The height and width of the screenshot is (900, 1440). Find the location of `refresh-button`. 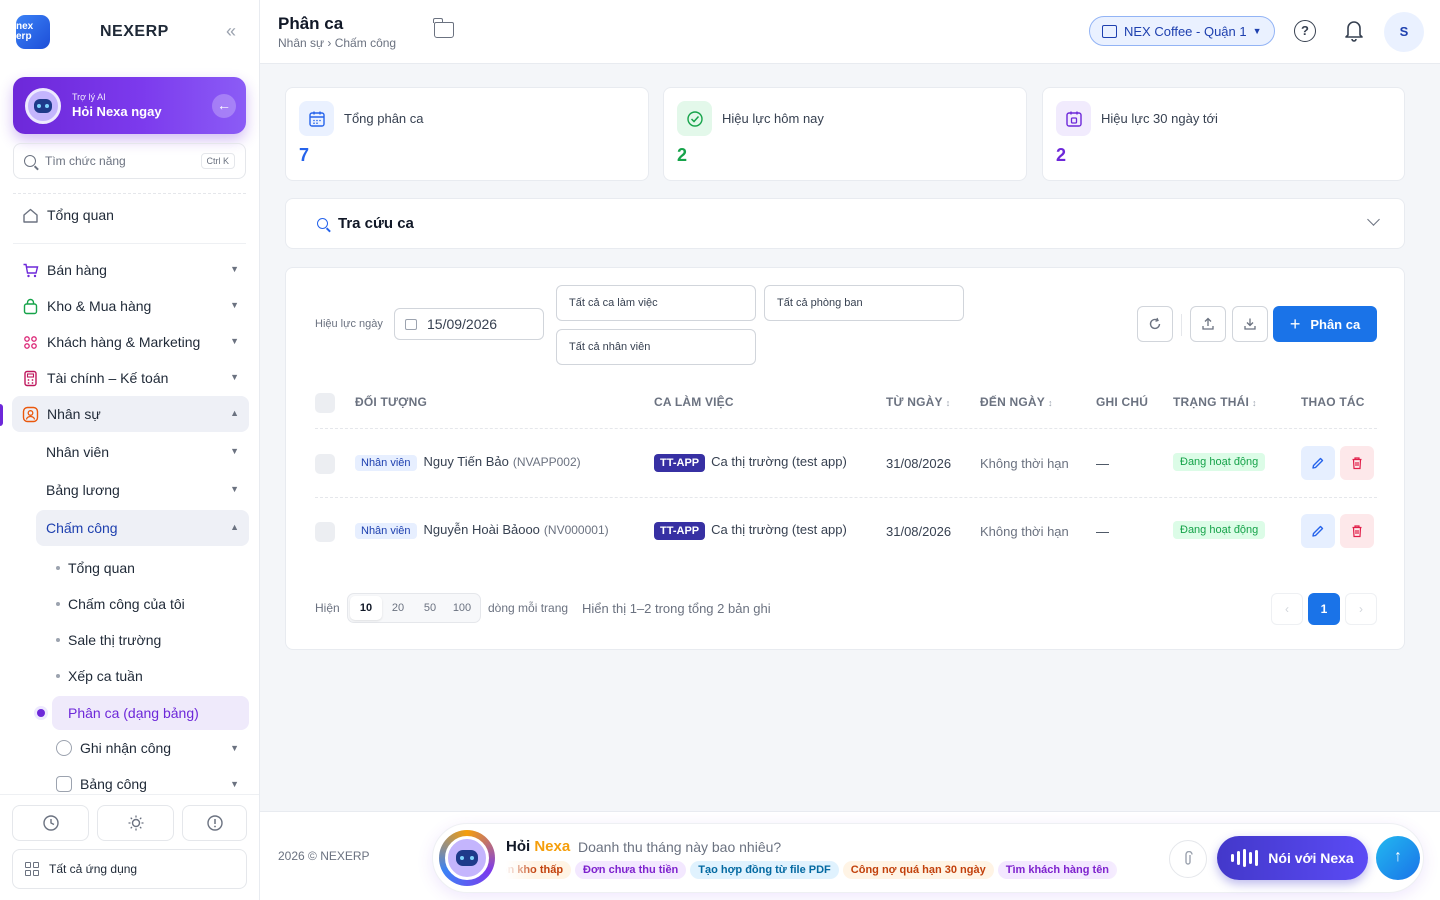

refresh-button is located at coordinates (1155, 324).